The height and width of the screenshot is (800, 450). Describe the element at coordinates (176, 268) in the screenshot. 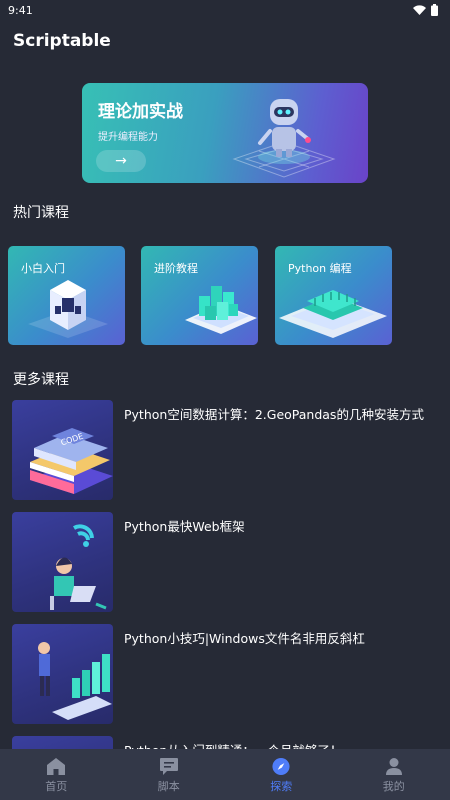

I see `hot-card-label: 进阶教程` at that location.